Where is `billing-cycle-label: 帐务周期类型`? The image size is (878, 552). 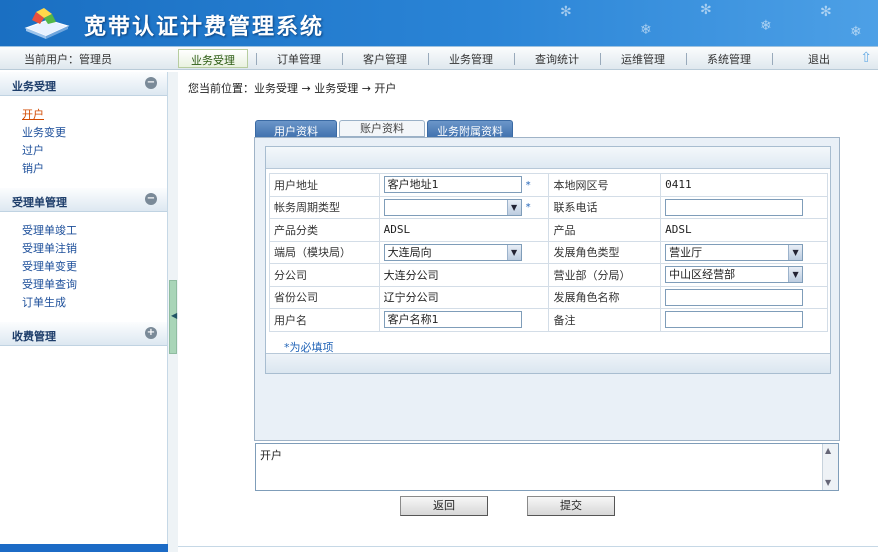 billing-cycle-label: 帐务周期类型 is located at coordinates (324, 207).